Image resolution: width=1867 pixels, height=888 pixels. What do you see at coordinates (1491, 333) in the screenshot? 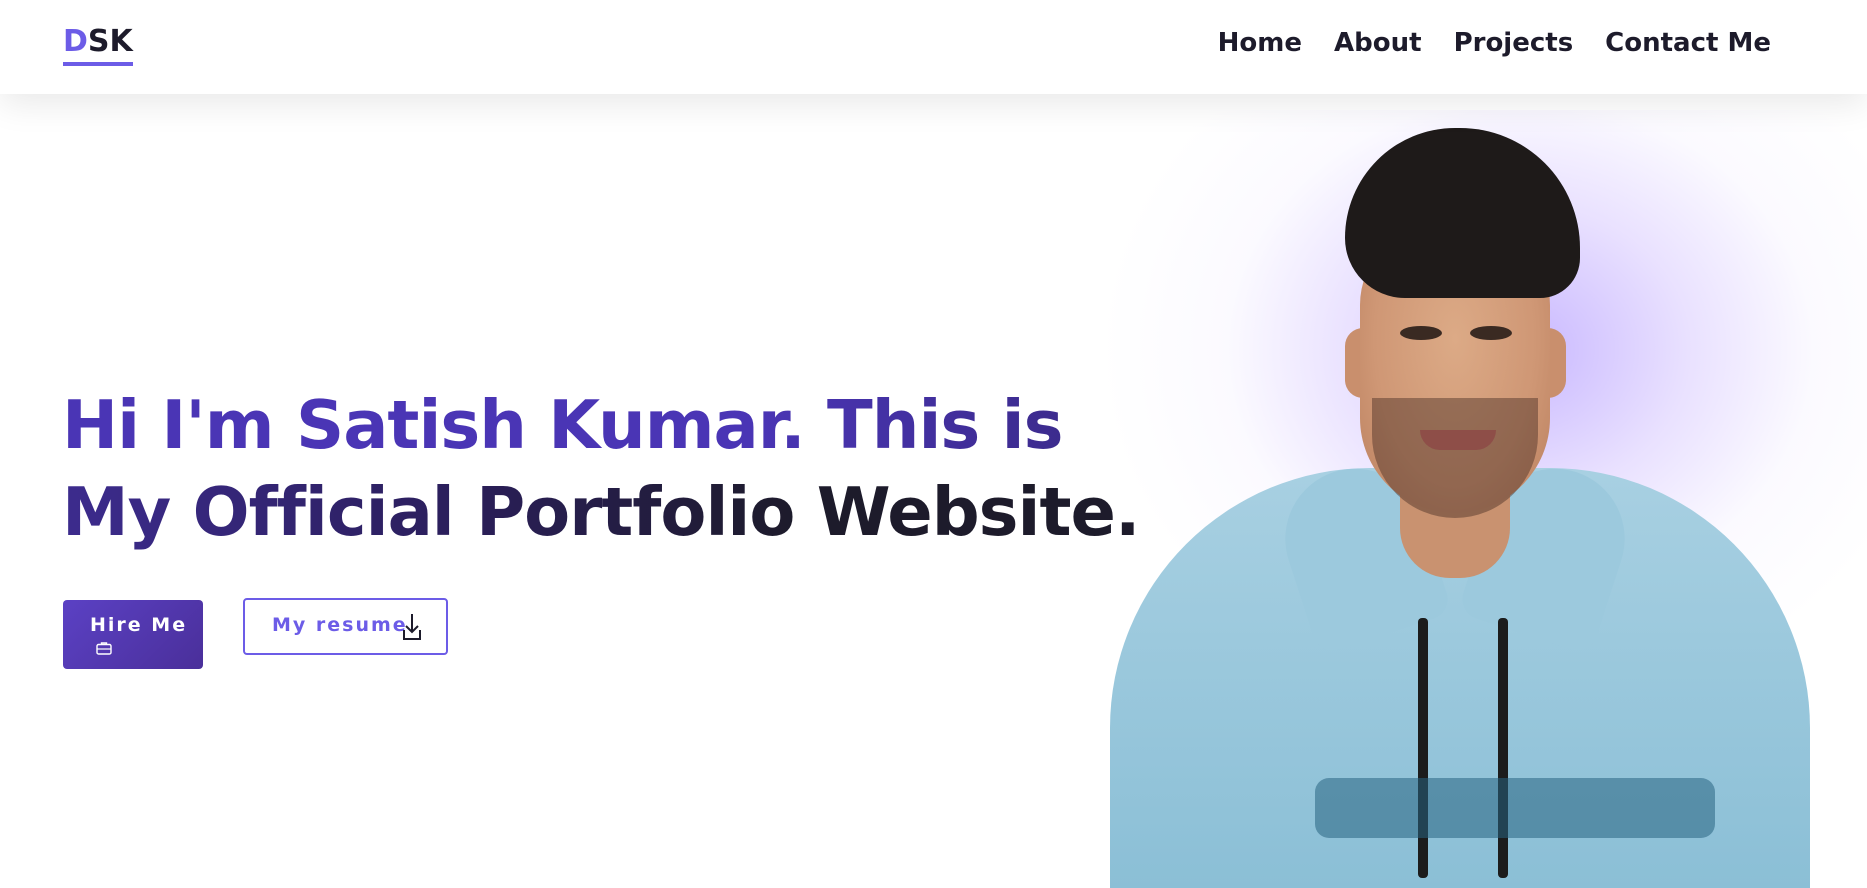
I see `eye-right` at bounding box center [1491, 333].